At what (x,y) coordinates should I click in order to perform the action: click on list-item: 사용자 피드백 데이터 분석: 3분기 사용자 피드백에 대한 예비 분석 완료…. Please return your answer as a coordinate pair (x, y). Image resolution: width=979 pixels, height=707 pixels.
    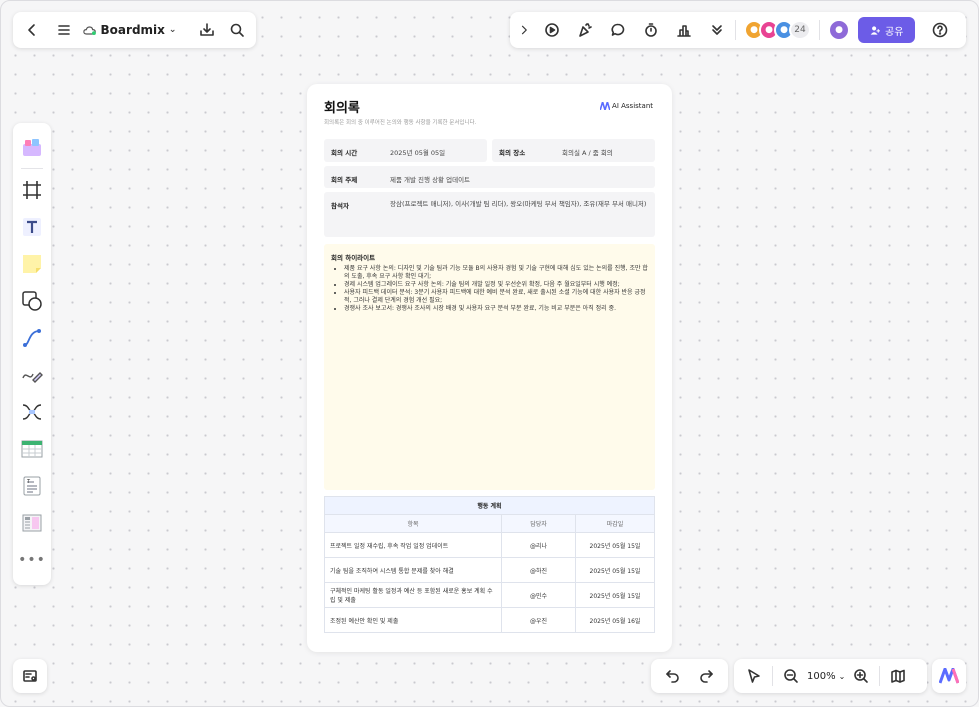
    Looking at the image, I should click on (496, 297).